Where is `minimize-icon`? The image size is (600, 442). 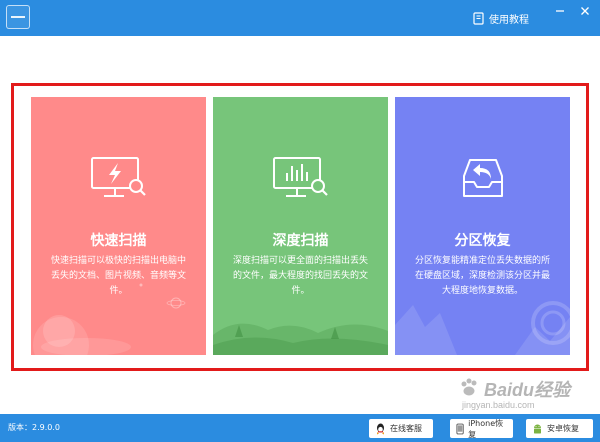 minimize-icon is located at coordinates (560, 11).